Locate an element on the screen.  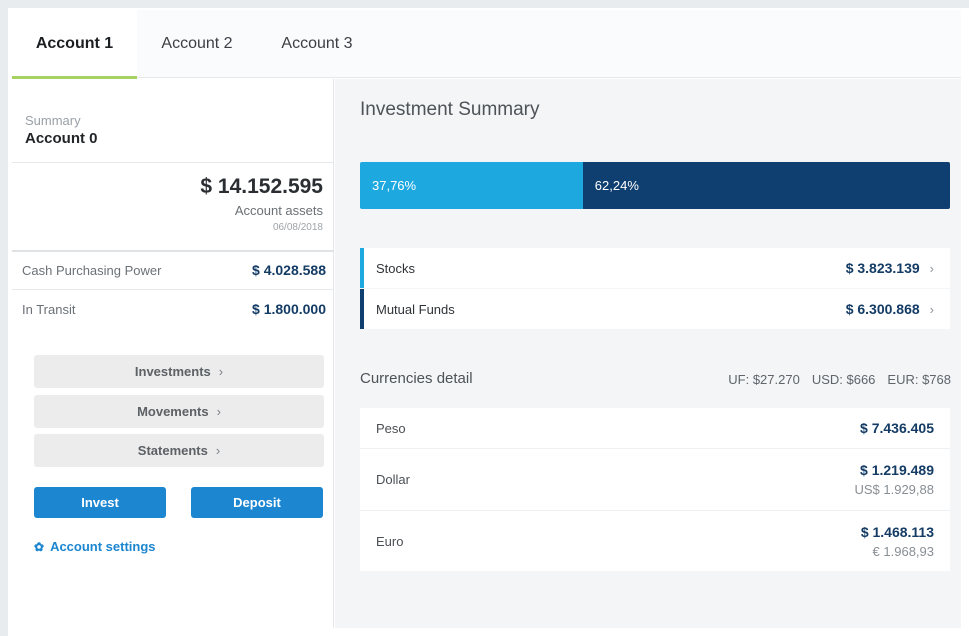
distribution-bar: 37,76% 62,24% is located at coordinates (655, 185).